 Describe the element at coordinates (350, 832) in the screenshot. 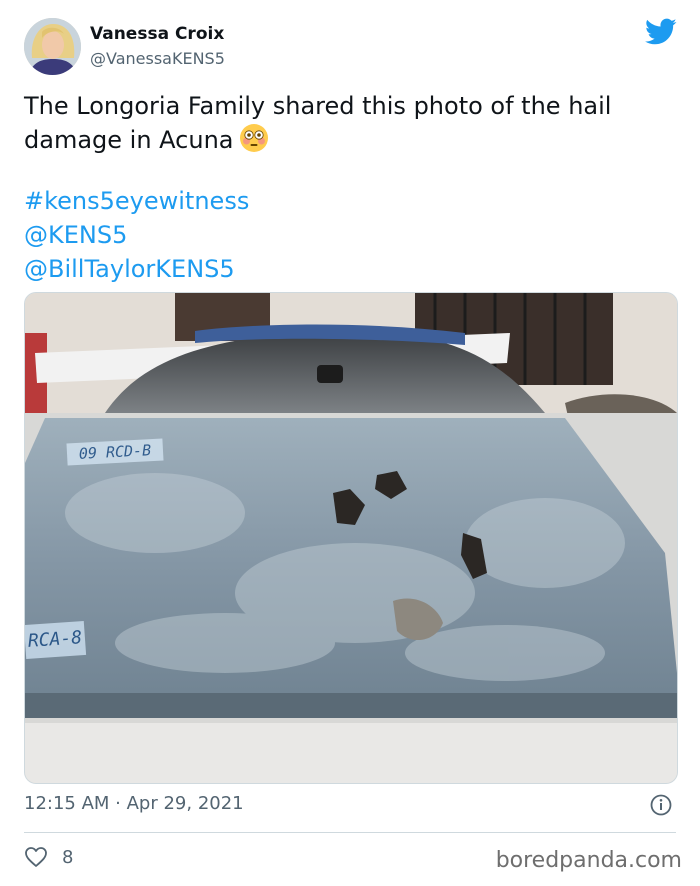

I see `divider` at that location.